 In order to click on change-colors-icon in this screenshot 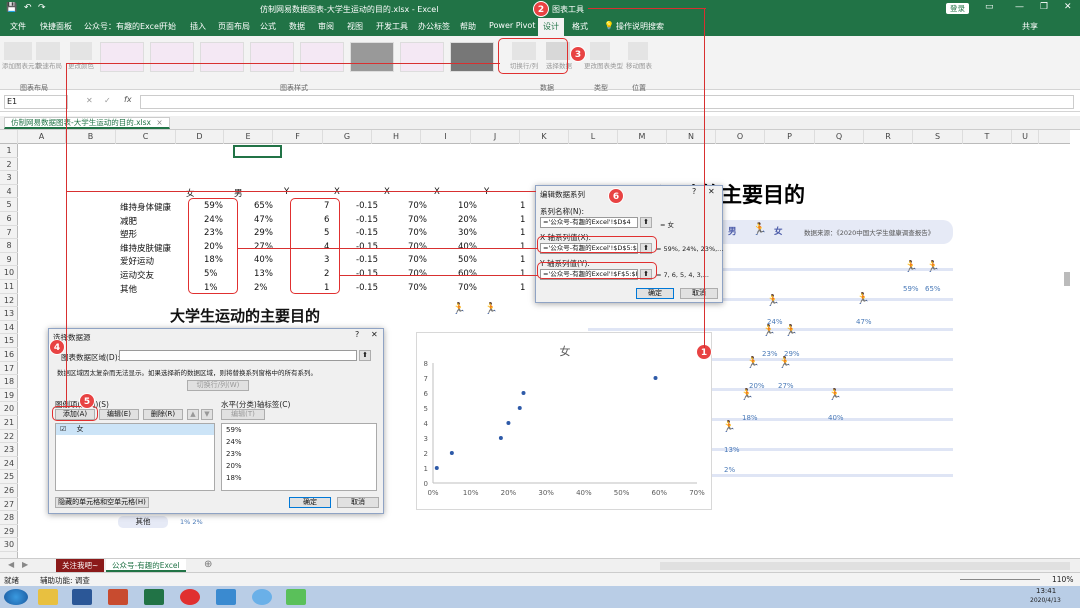, I will do `click(81, 51)`.